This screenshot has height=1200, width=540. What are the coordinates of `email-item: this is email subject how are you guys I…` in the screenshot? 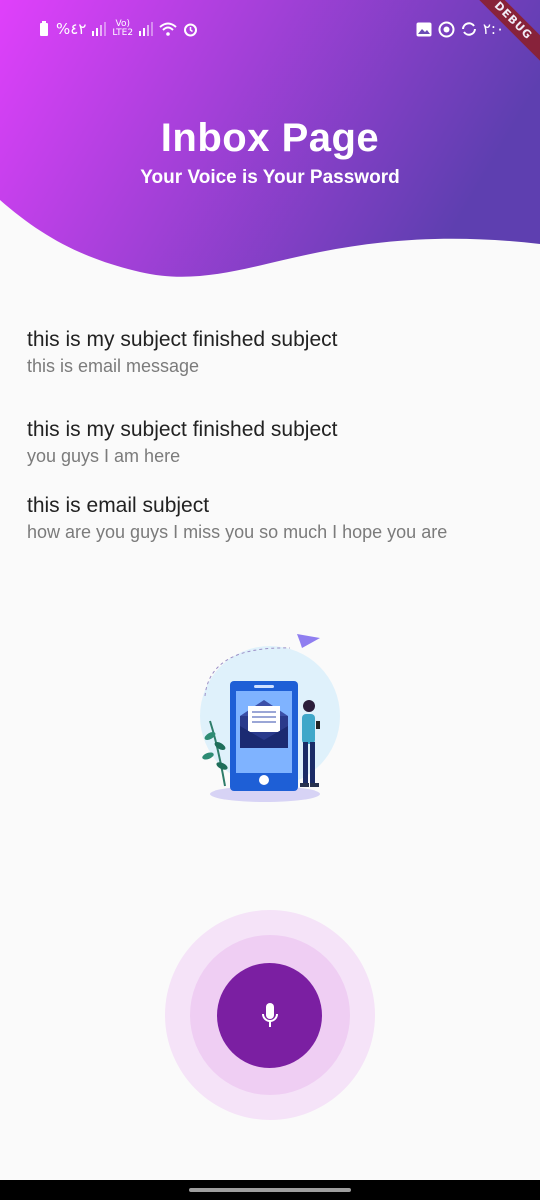 It's located at (262, 517).